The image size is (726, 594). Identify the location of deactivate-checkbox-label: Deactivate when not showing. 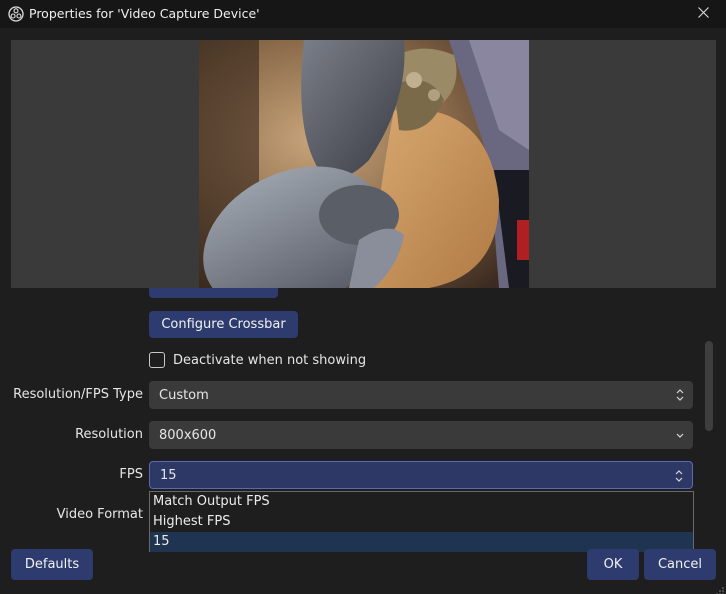
(270, 360).